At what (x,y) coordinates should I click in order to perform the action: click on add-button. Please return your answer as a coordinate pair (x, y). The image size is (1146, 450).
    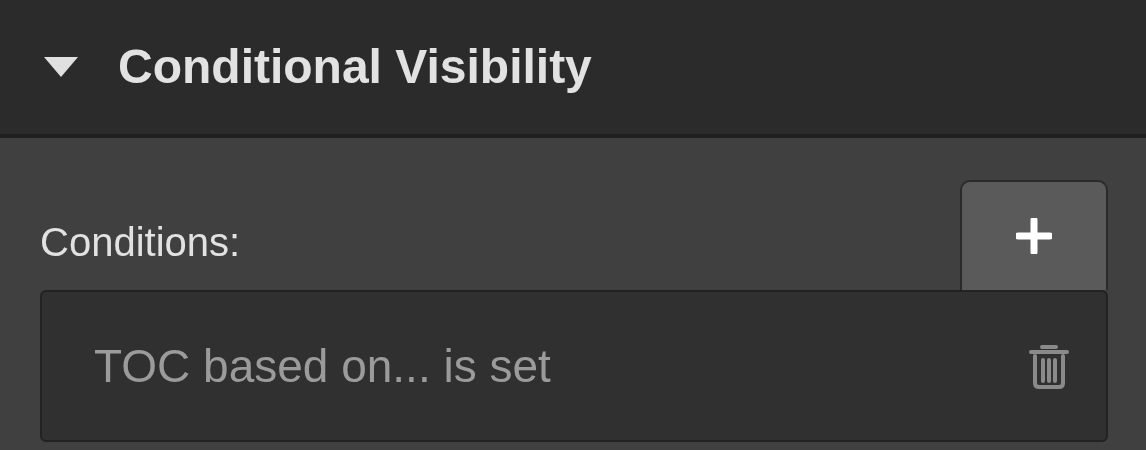
    Looking at the image, I should click on (1034, 235).